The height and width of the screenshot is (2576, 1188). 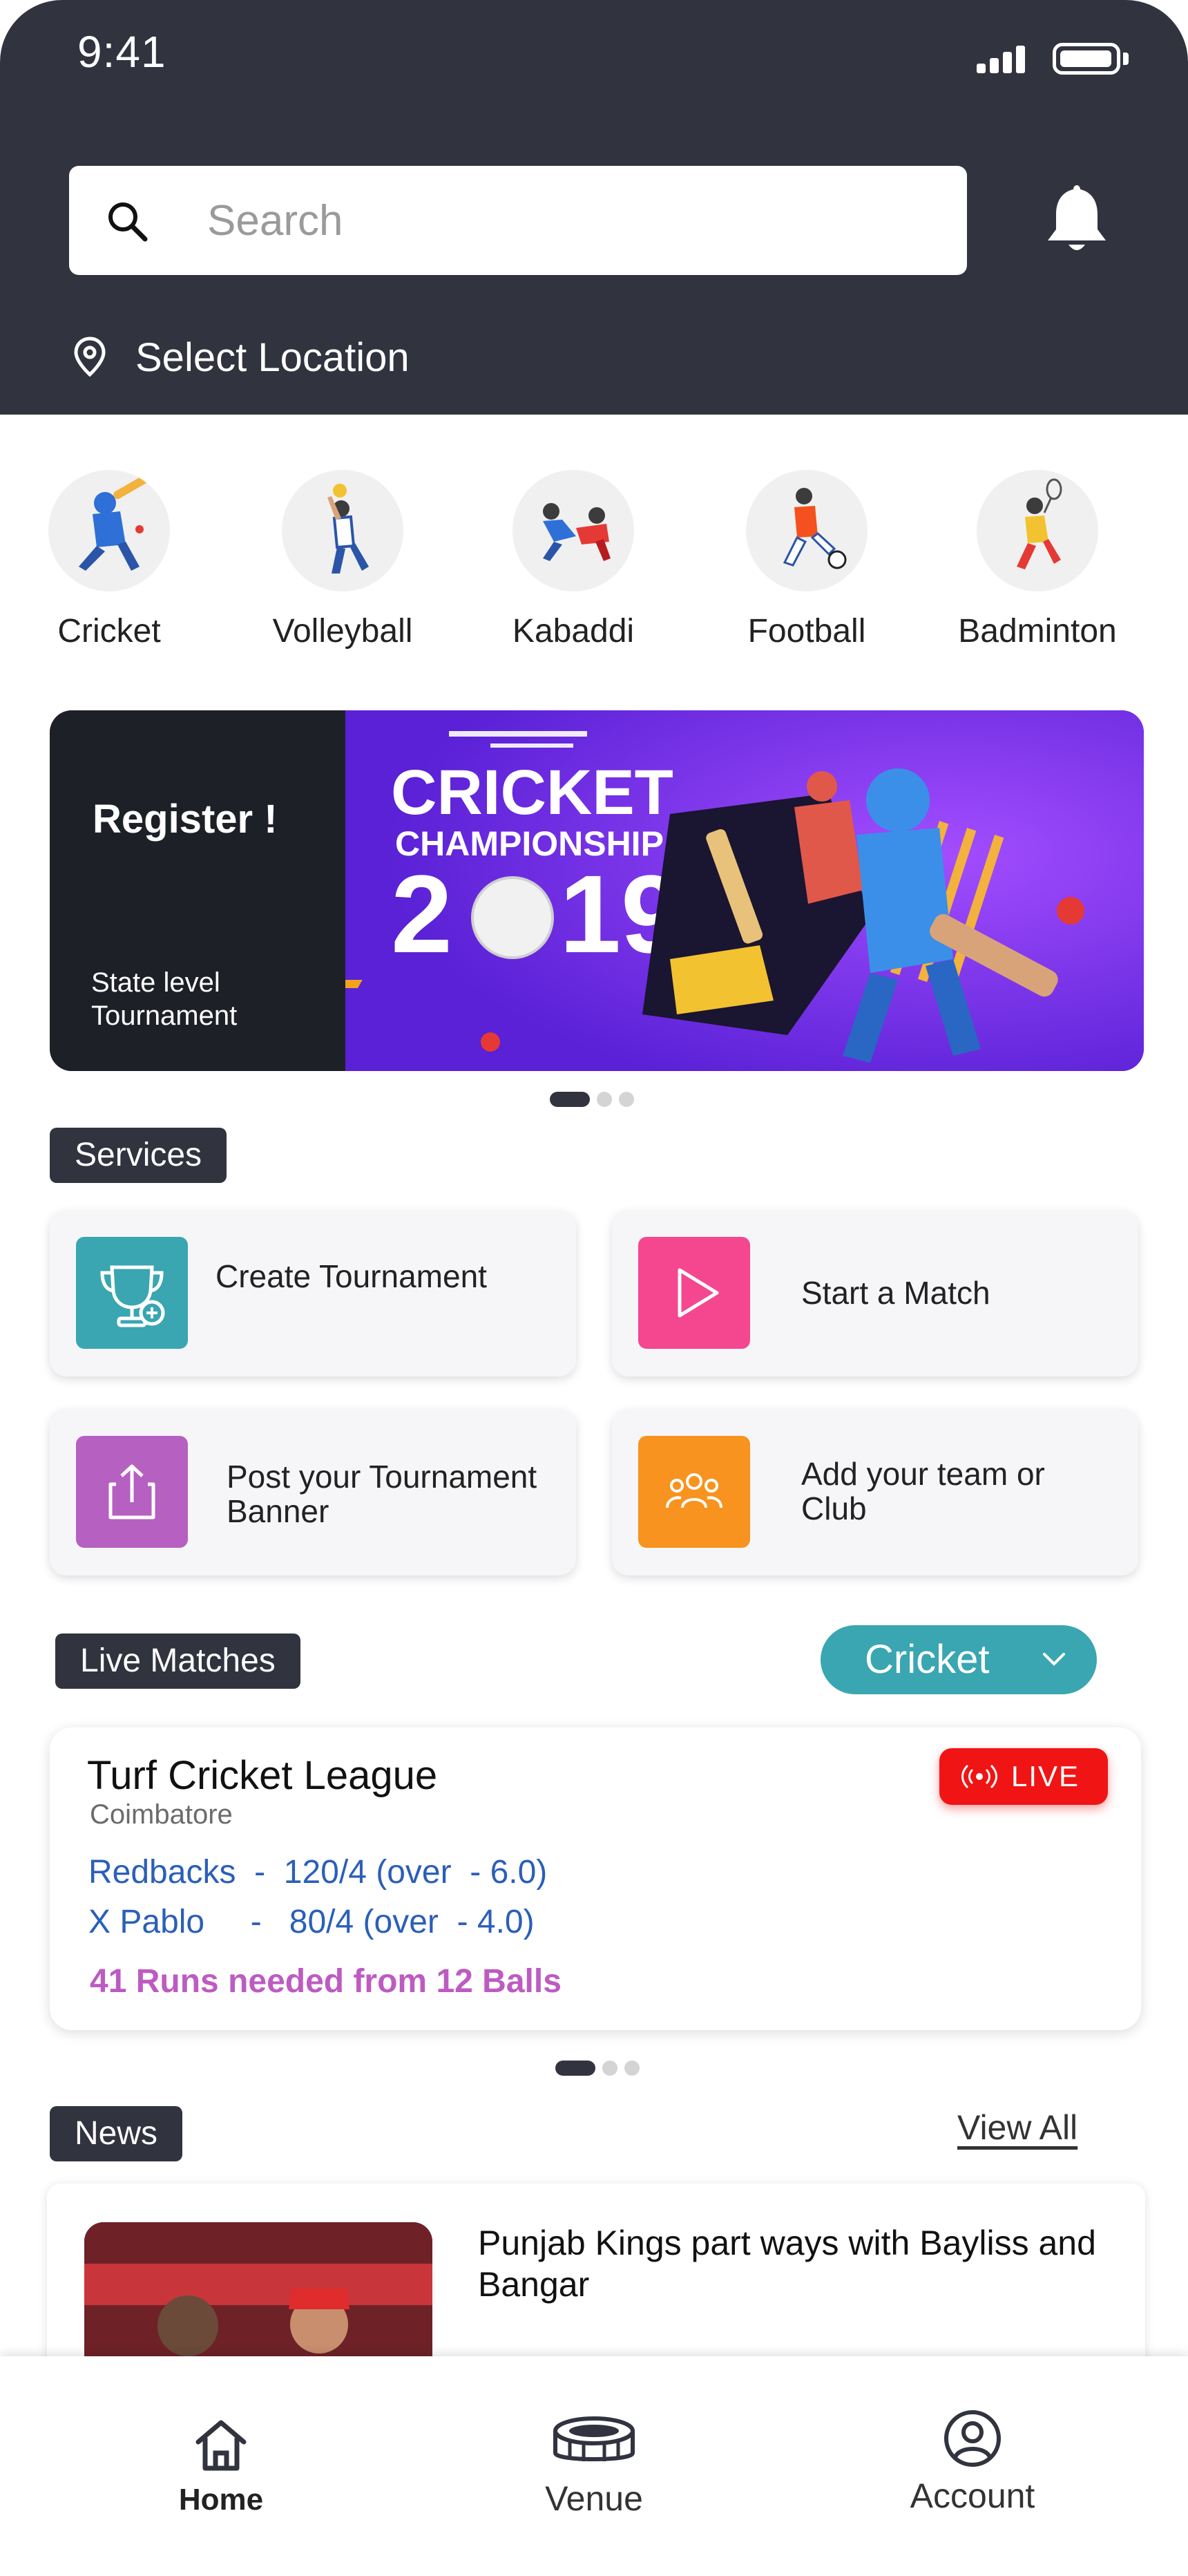 I want to click on sport-item-cricket: Cricket, so click(x=109, y=560).